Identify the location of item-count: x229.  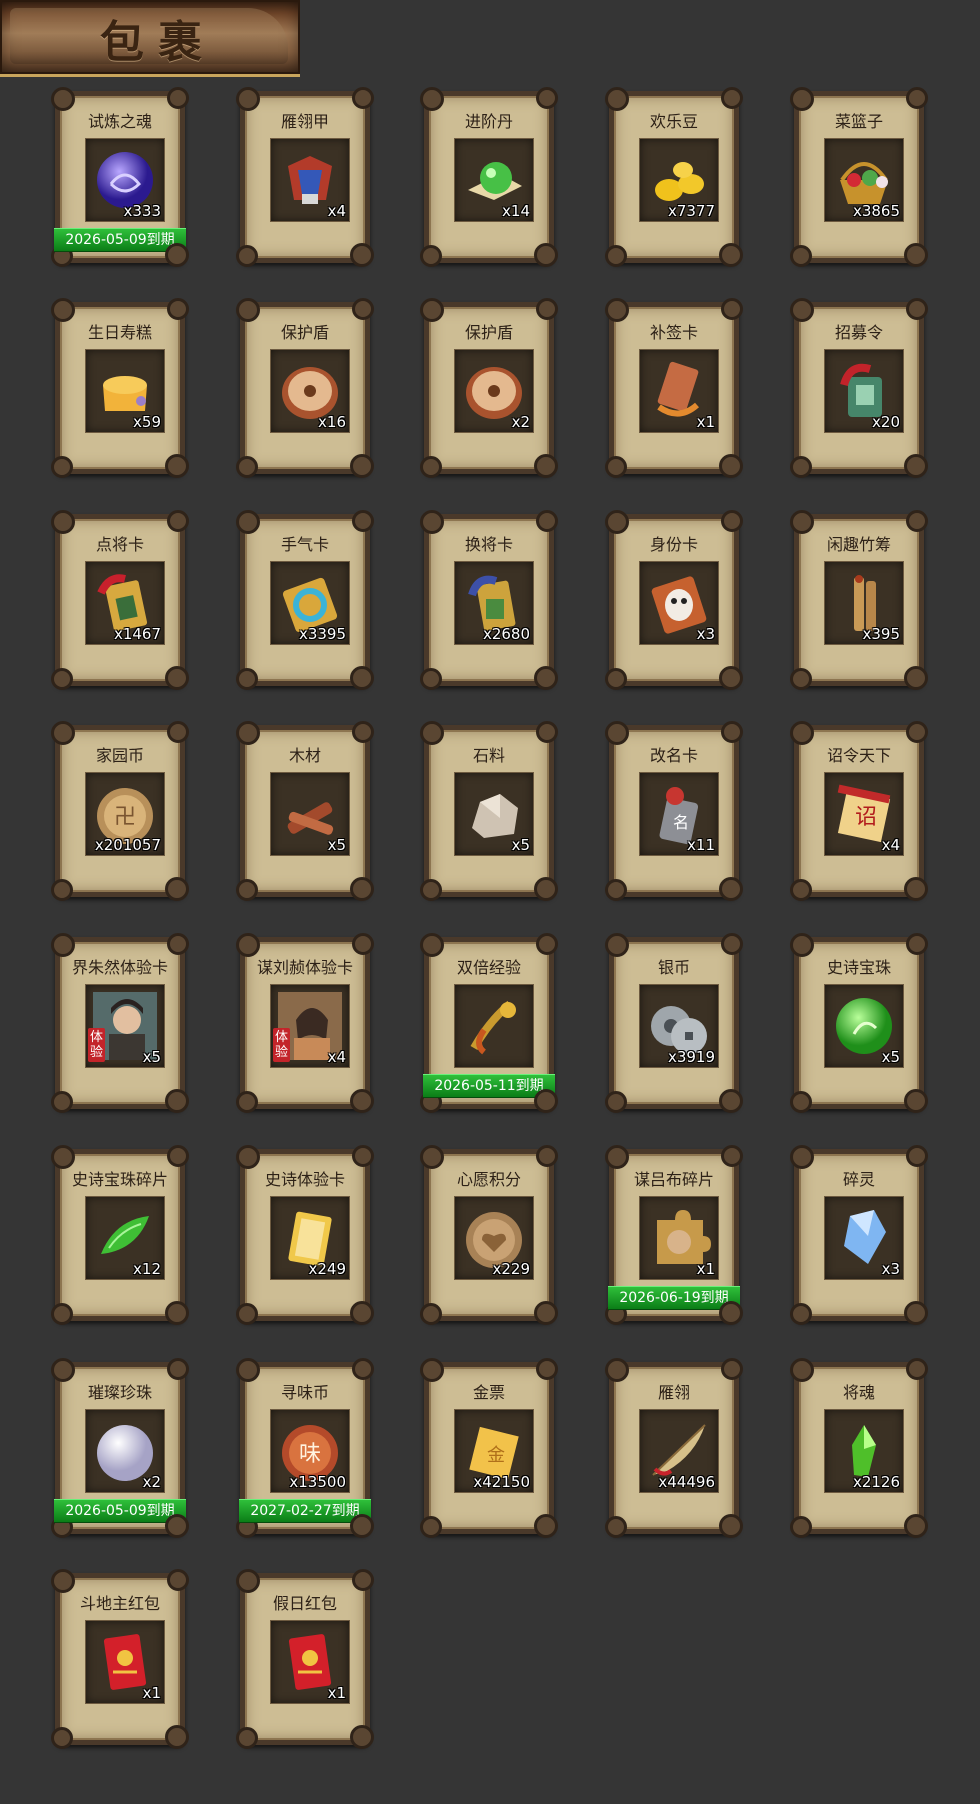
(511, 1269).